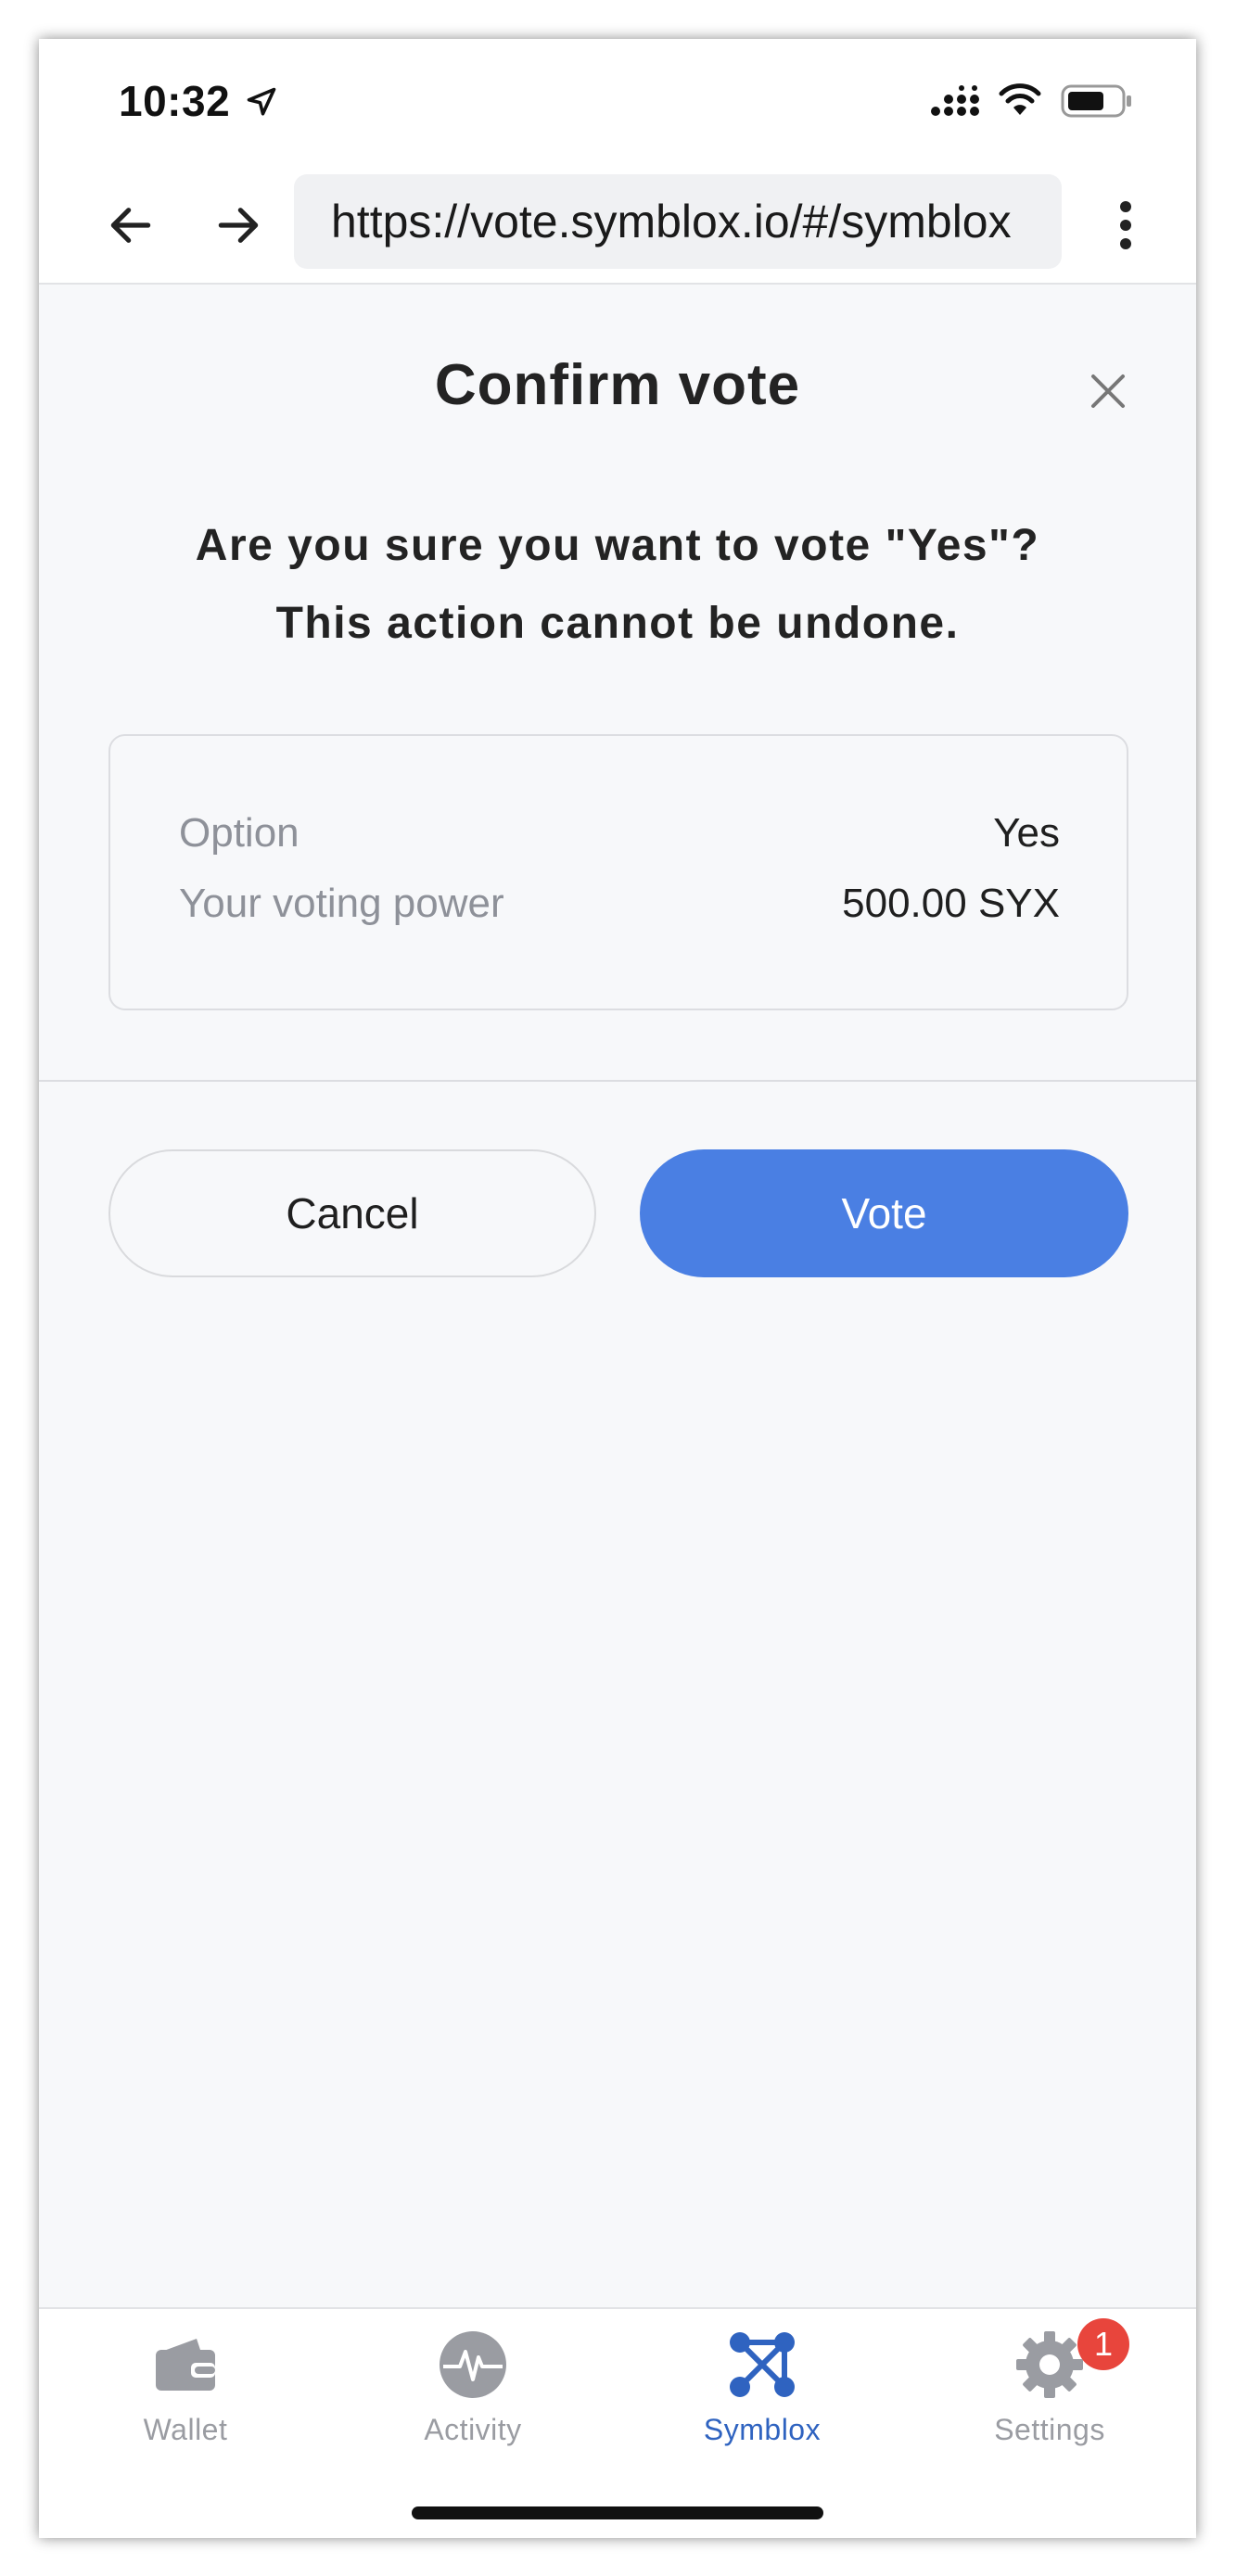 Image resolution: width=1236 pixels, height=2576 pixels. What do you see at coordinates (239, 833) in the screenshot?
I see `option-label: Option` at bounding box center [239, 833].